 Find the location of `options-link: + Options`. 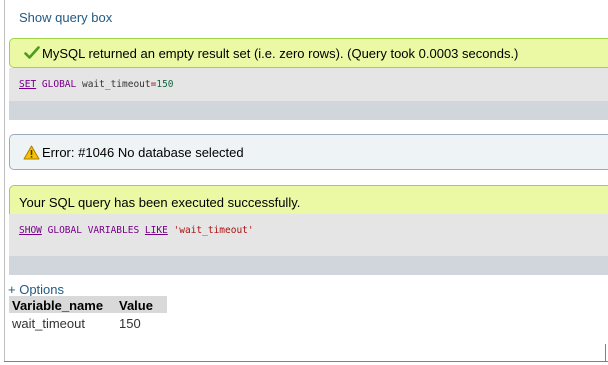

options-link: + Options is located at coordinates (36, 289).